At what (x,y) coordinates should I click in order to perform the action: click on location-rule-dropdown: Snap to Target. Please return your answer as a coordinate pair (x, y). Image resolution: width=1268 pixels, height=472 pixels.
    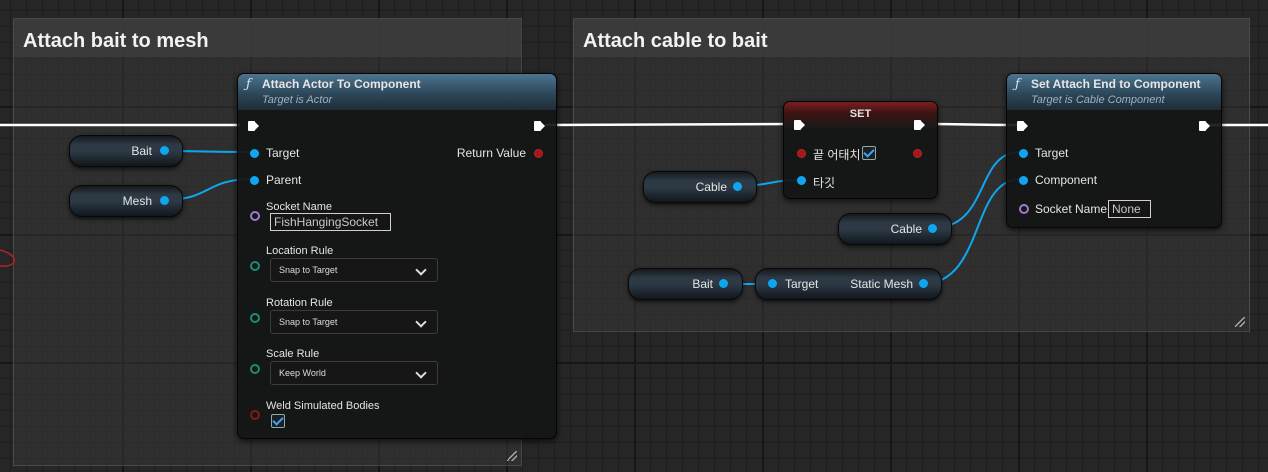
    Looking at the image, I should click on (354, 270).